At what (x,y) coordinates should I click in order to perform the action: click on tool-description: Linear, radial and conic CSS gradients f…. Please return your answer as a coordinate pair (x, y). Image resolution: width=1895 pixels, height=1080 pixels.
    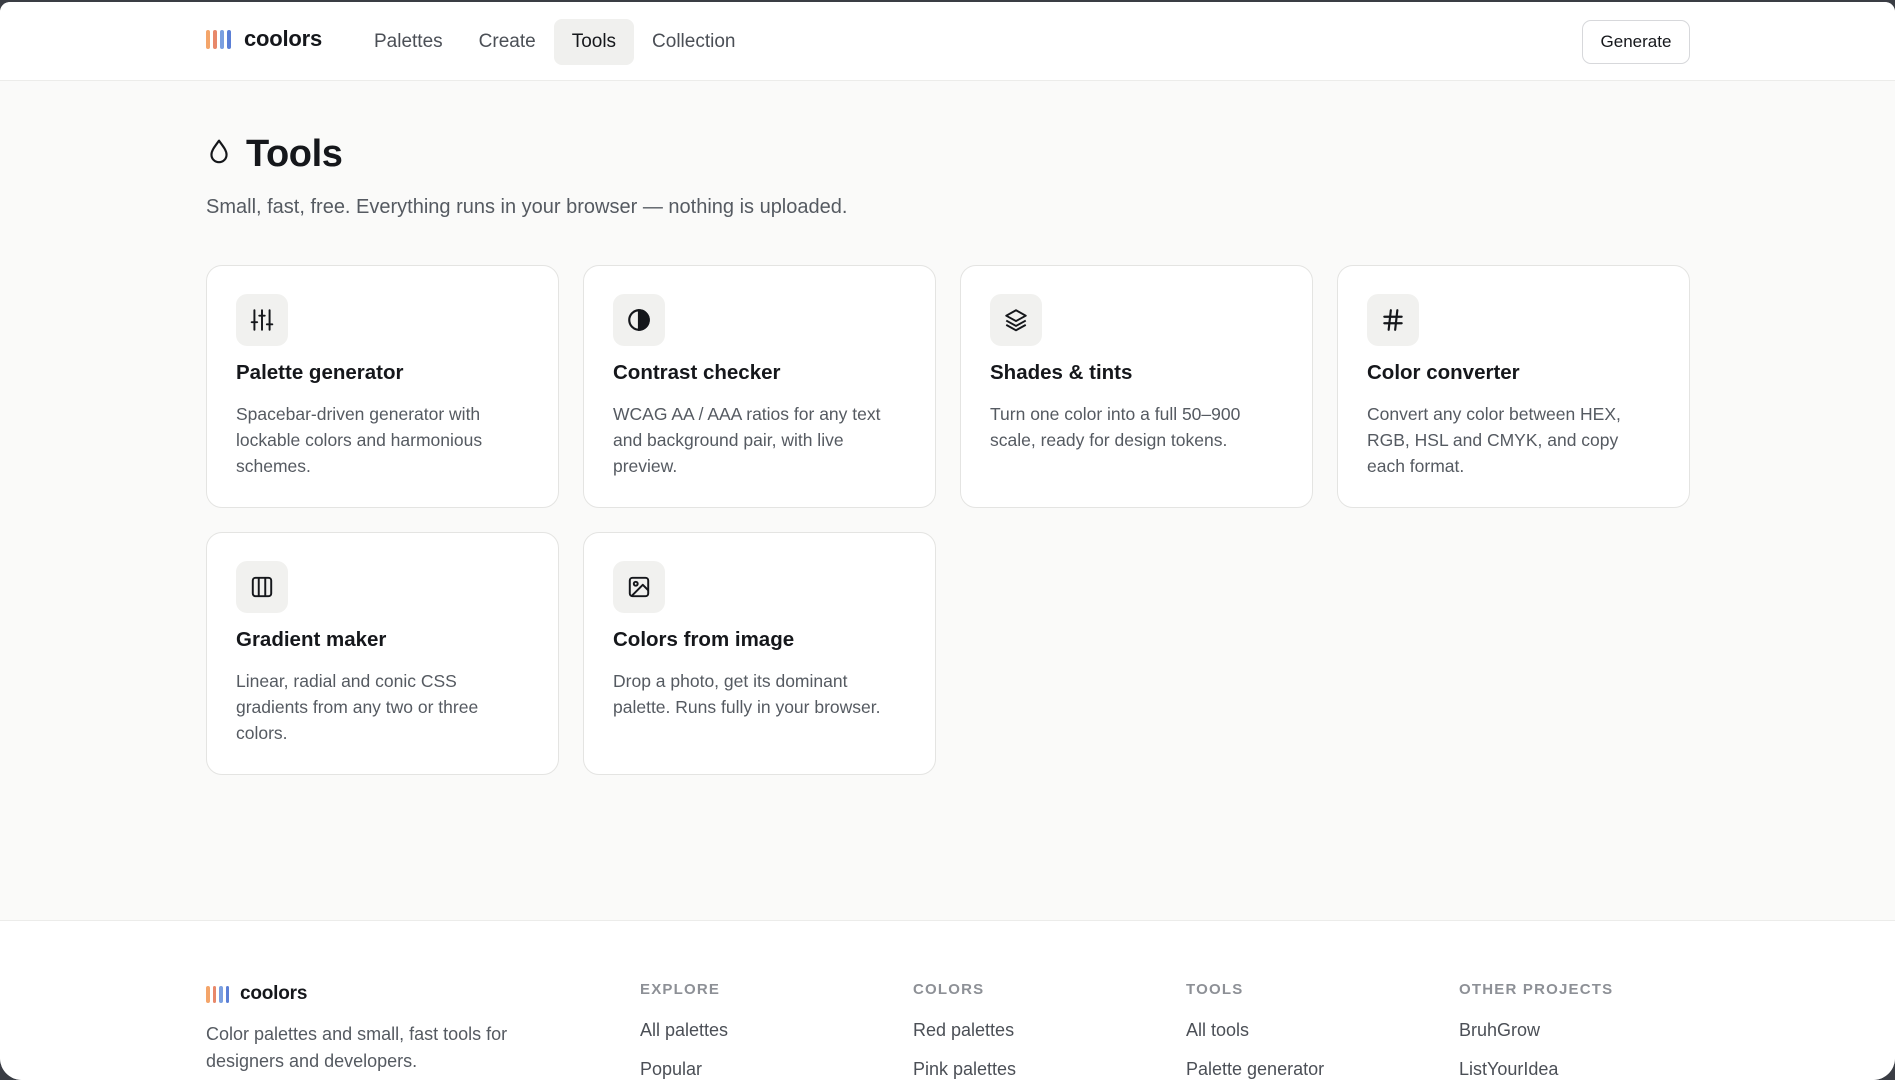
    Looking at the image, I should click on (357, 707).